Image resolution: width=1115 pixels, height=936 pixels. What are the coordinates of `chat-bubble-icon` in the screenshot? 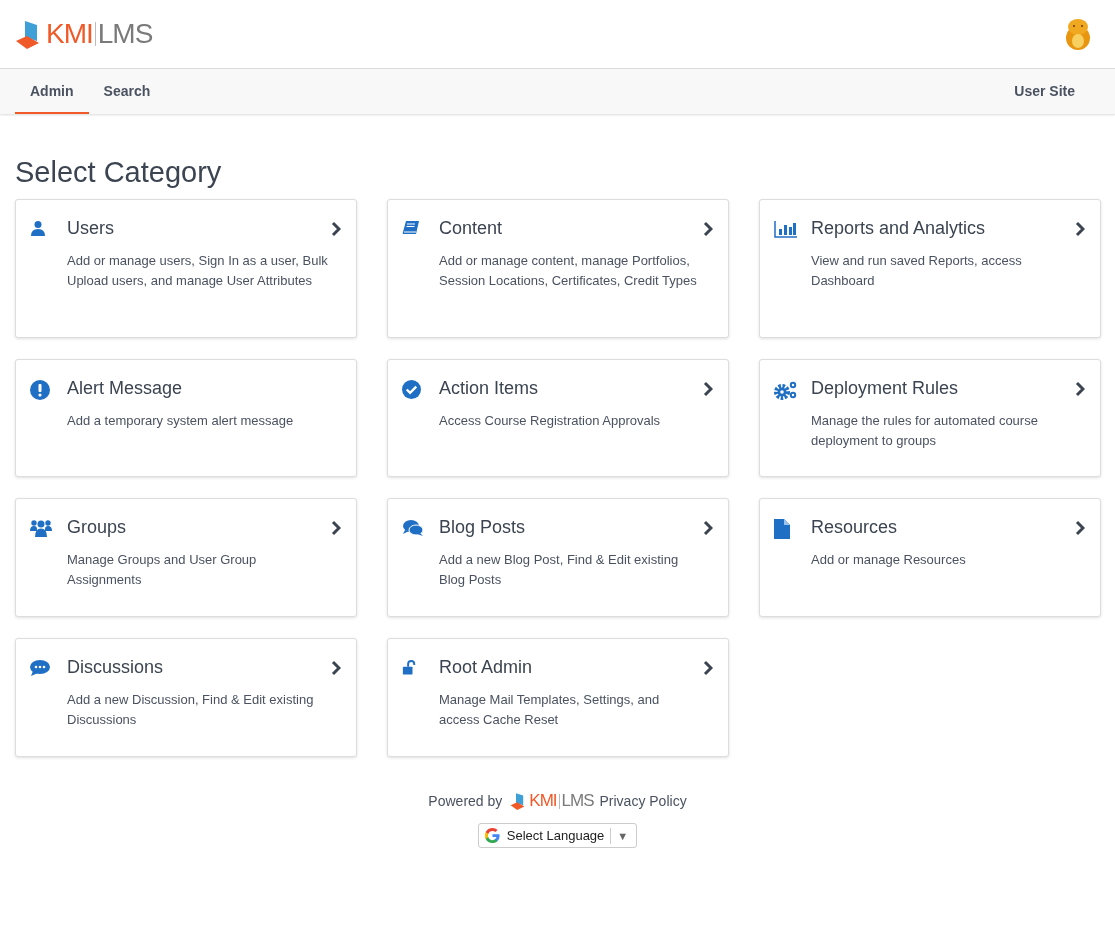 It's located at (40, 668).